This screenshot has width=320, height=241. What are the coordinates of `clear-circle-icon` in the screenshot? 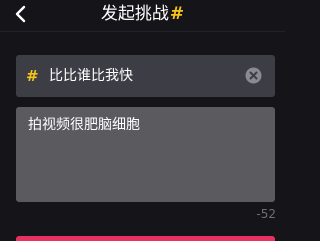 It's located at (253, 75).